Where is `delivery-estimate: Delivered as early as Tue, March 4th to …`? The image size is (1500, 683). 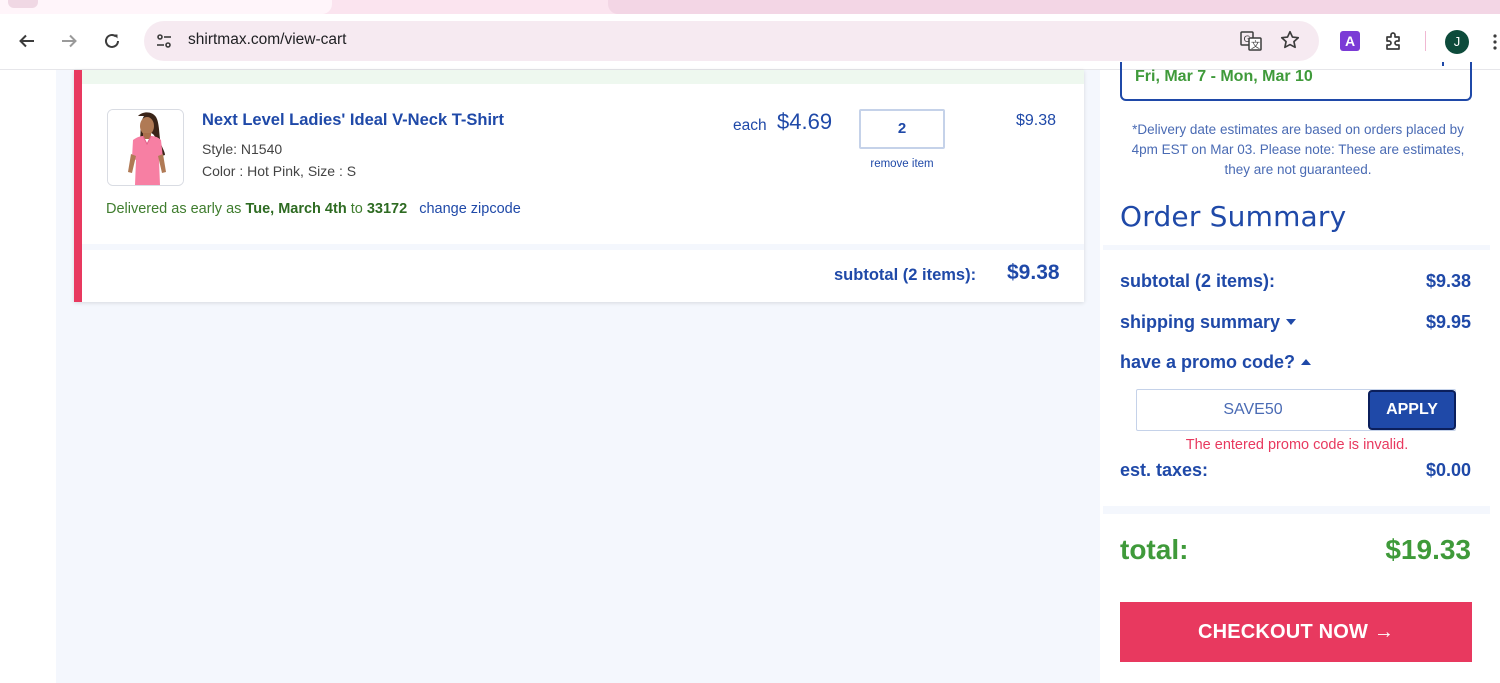
delivery-estimate: Delivered as early as Tue, March 4th to … is located at coordinates (313, 209).